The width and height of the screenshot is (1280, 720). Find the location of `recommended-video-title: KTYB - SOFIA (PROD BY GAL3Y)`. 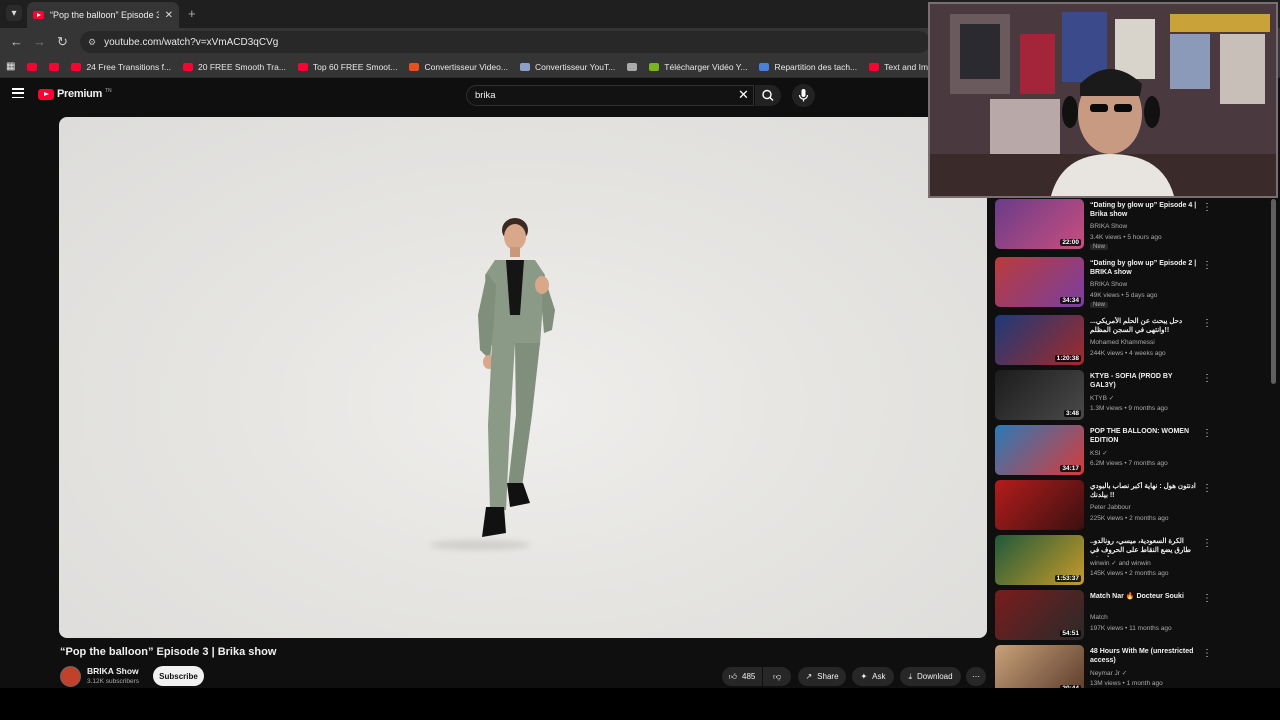

recommended-video-title: KTYB - SOFIA (PROD BY GAL3Y) is located at coordinates (1145, 381).